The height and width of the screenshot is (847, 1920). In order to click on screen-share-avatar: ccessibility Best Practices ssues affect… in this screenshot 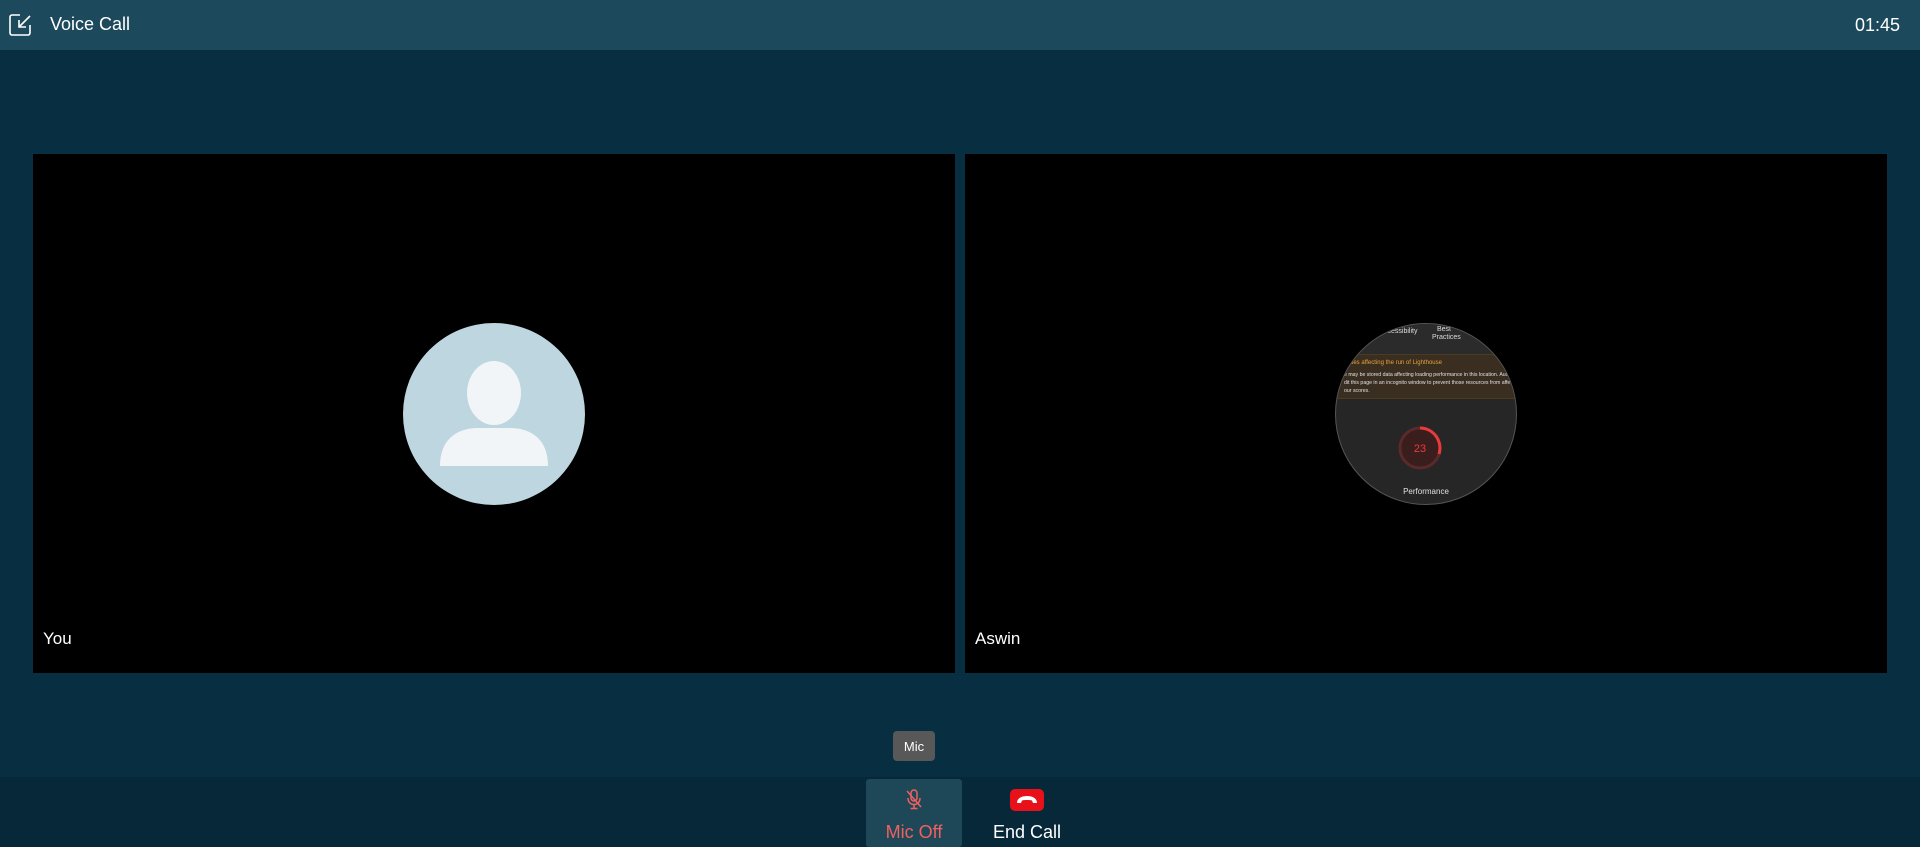, I will do `click(1426, 414)`.